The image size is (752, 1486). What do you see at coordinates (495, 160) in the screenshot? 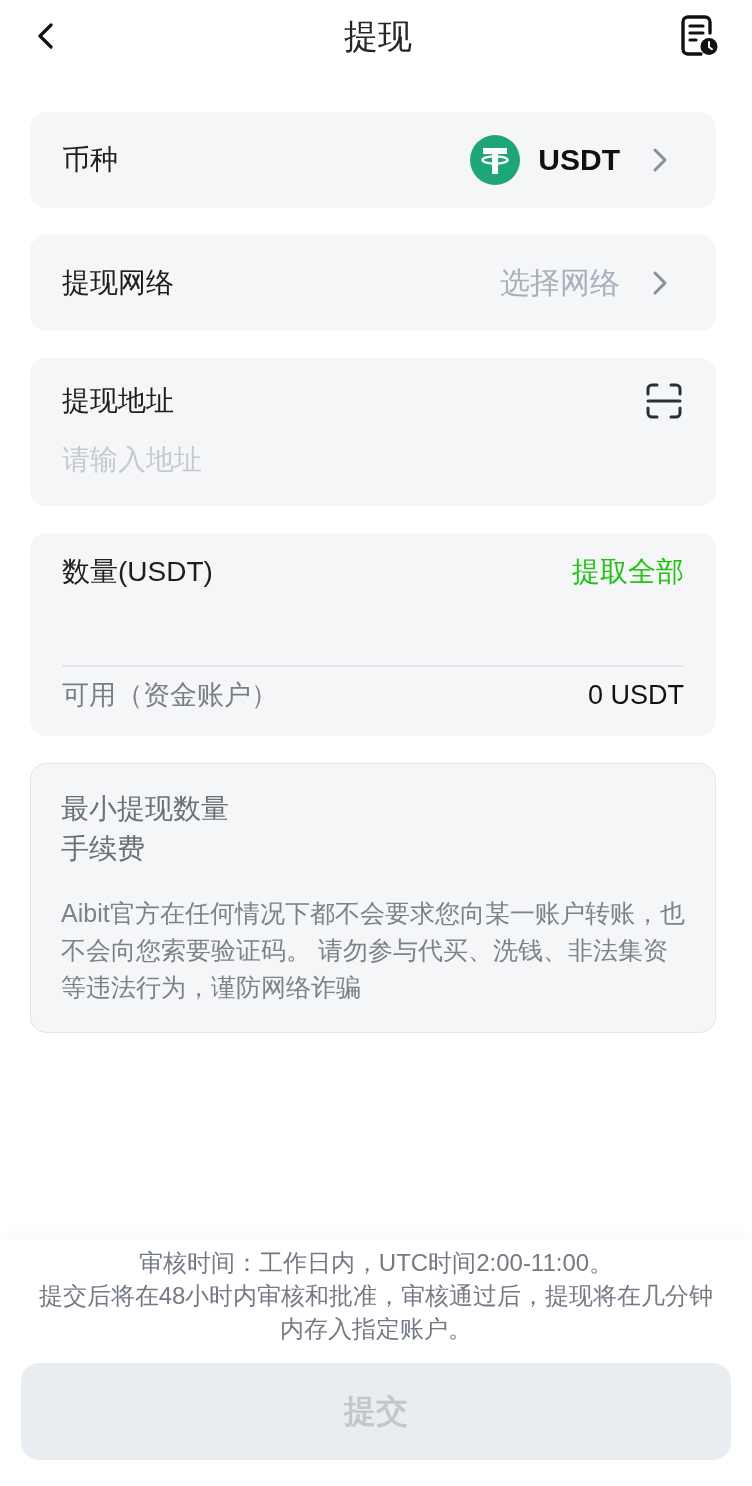
I see `tether-coin-icon` at bounding box center [495, 160].